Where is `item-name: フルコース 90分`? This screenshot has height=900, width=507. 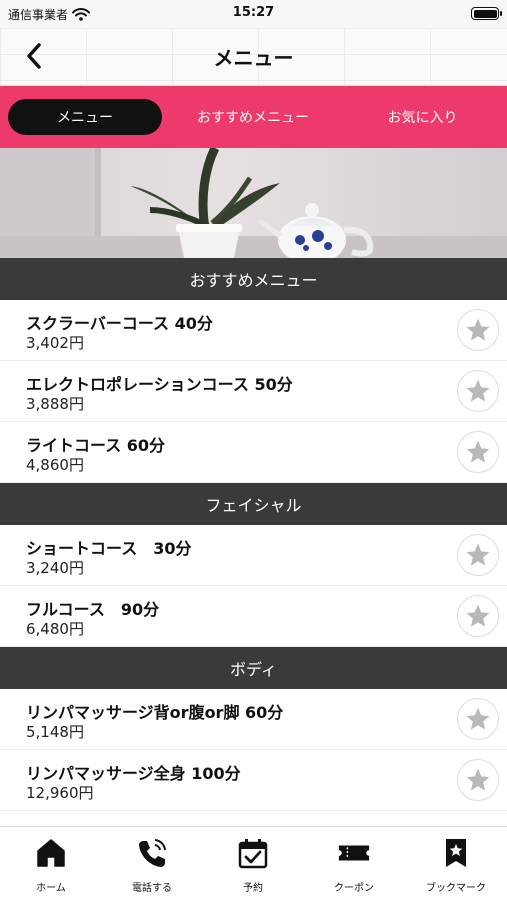
item-name: フルコース 90分 is located at coordinates (93, 609).